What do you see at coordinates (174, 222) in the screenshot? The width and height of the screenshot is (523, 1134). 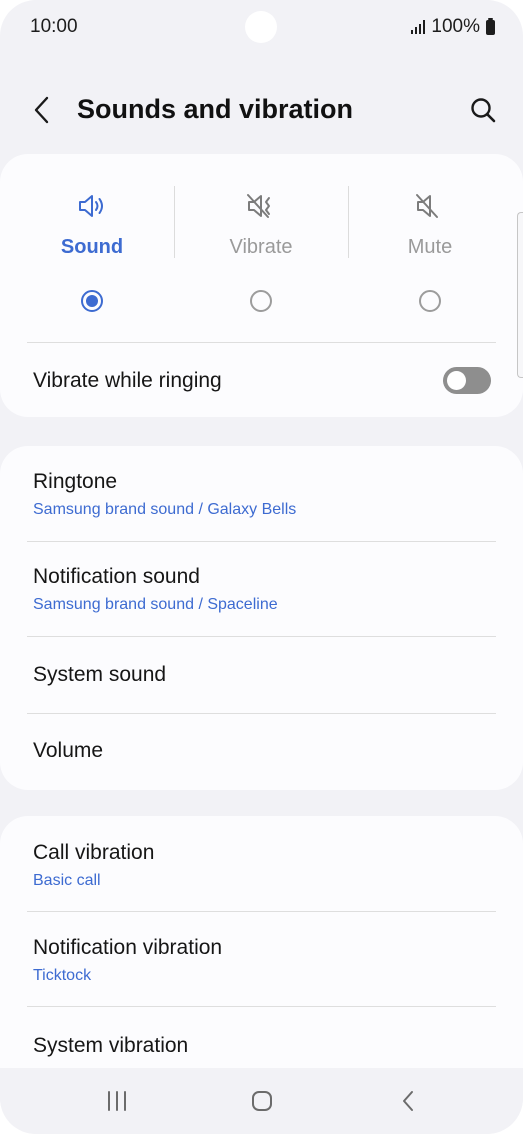 I see `mode-divider` at bounding box center [174, 222].